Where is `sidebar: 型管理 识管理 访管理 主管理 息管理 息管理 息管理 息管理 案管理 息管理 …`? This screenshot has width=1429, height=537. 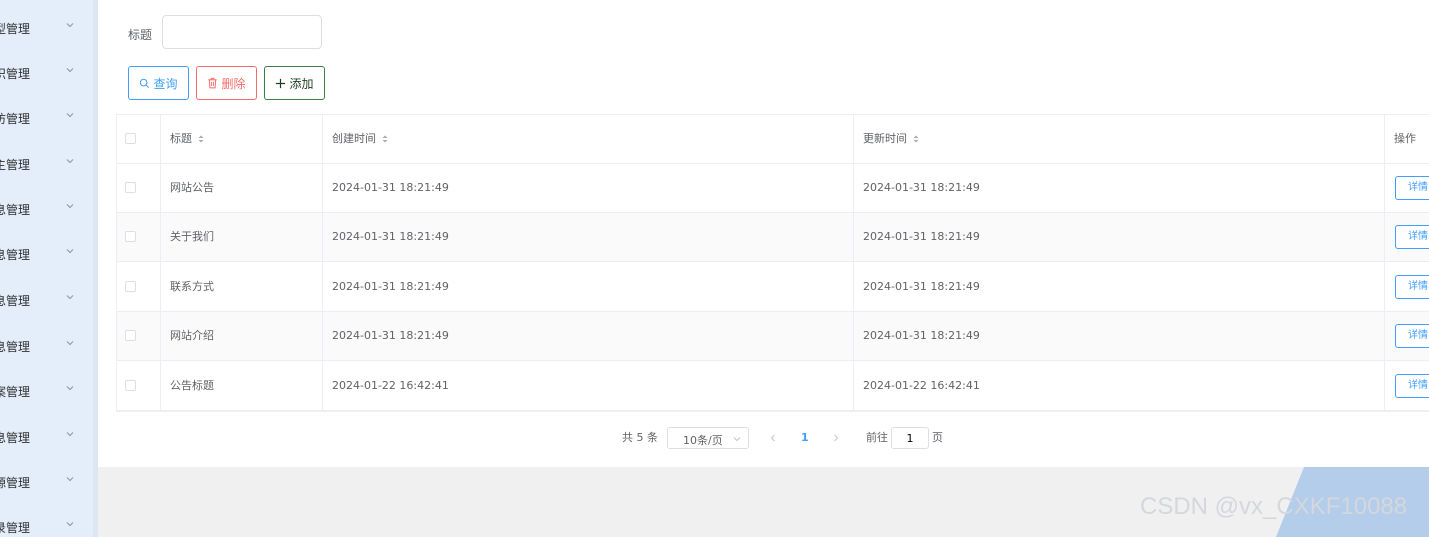 sidebar: 型管理 识管理 访管理 主管理 息管理 息管理 息管理 息管理 案管理 息管理 … is located at coordinates (46, 268).